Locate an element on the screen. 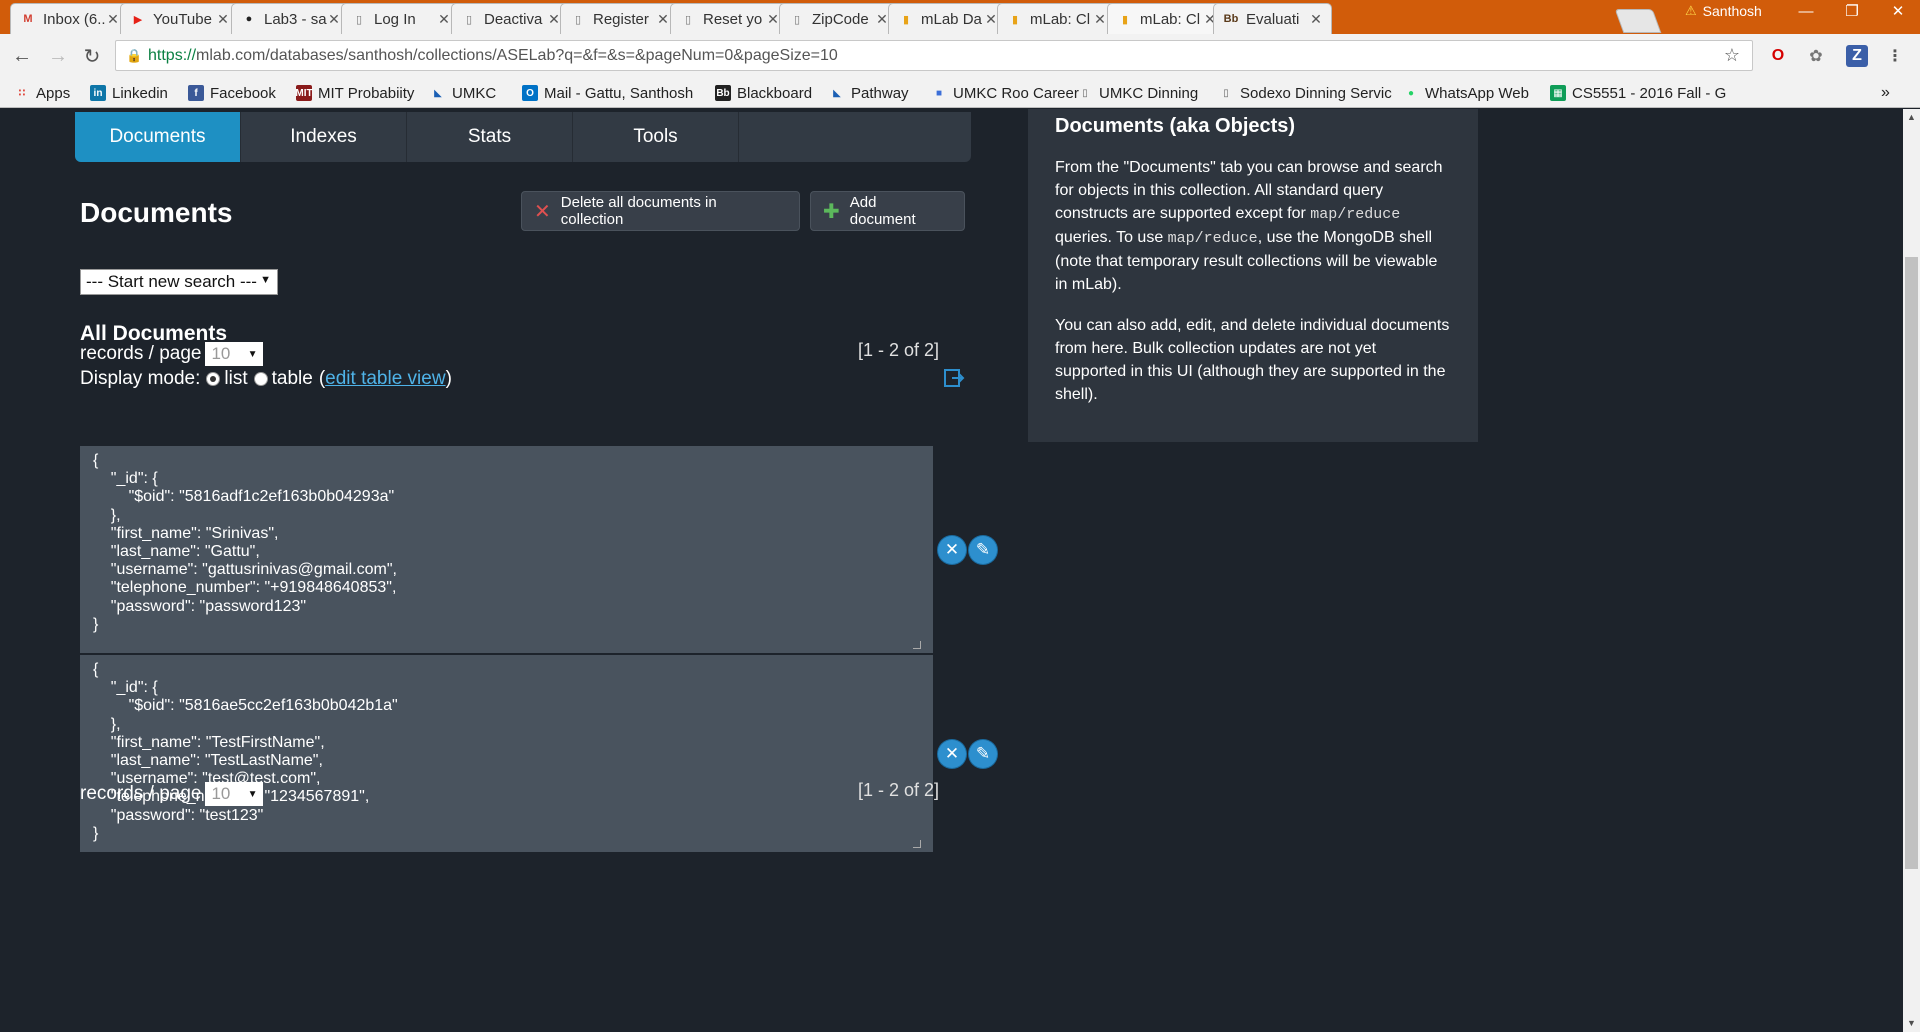  table-mode-radio is located at coordinates (260, 379).